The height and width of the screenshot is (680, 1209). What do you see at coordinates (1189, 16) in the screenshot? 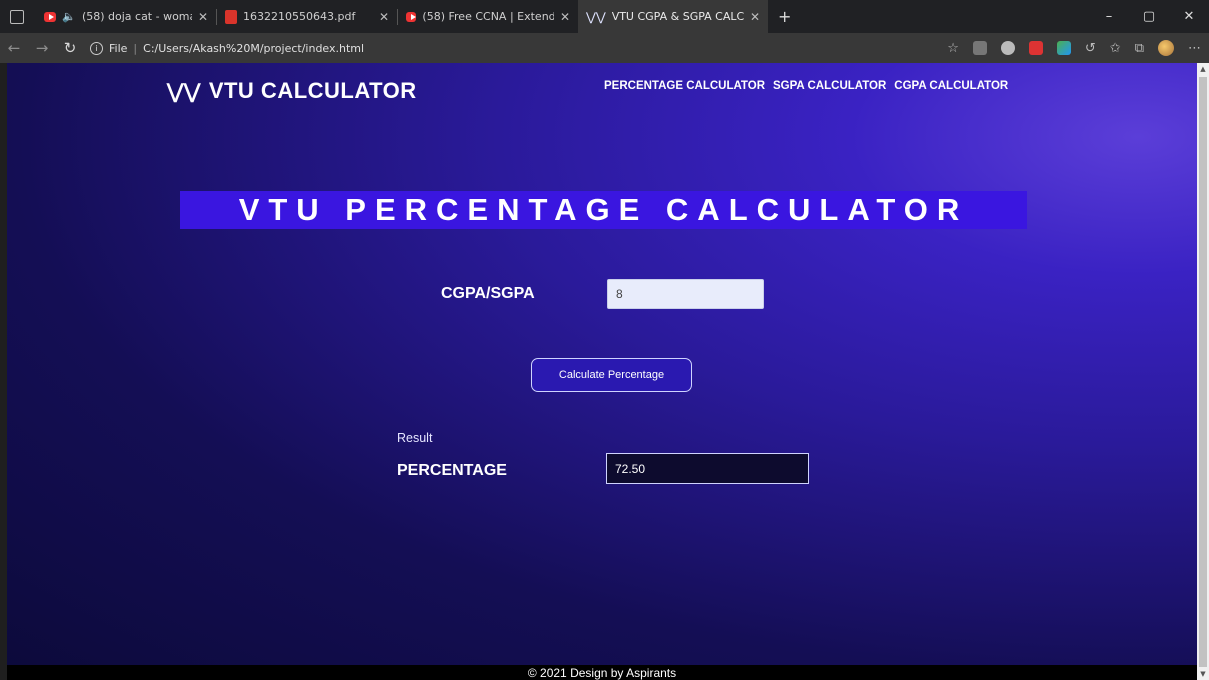
I see `close-window-button: ✕` at bounding box center [1189, 16].